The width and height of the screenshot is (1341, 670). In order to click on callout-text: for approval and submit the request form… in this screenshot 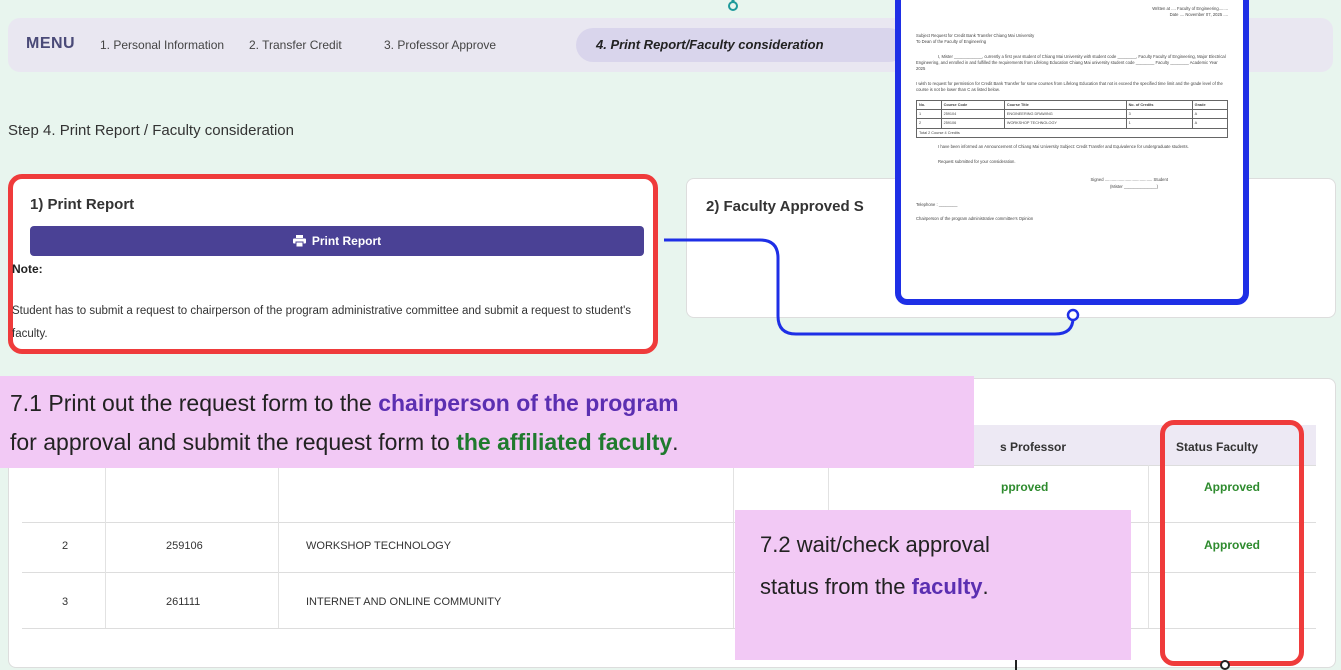, I will do `click(233, 442)`.